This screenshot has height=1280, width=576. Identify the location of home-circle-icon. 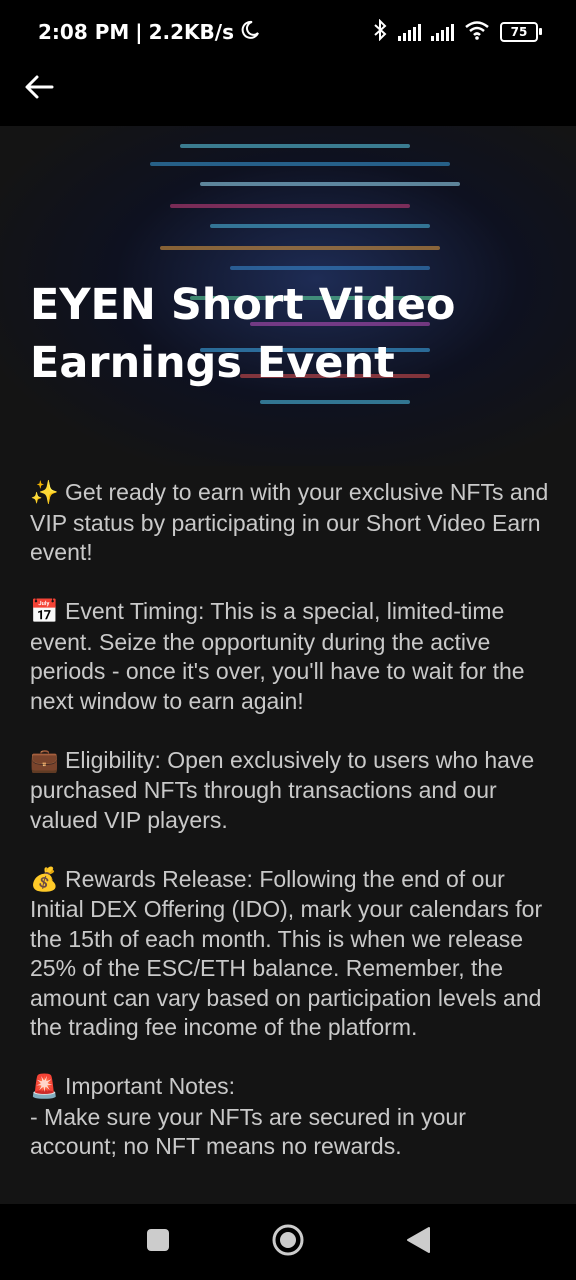
(288, 1242).